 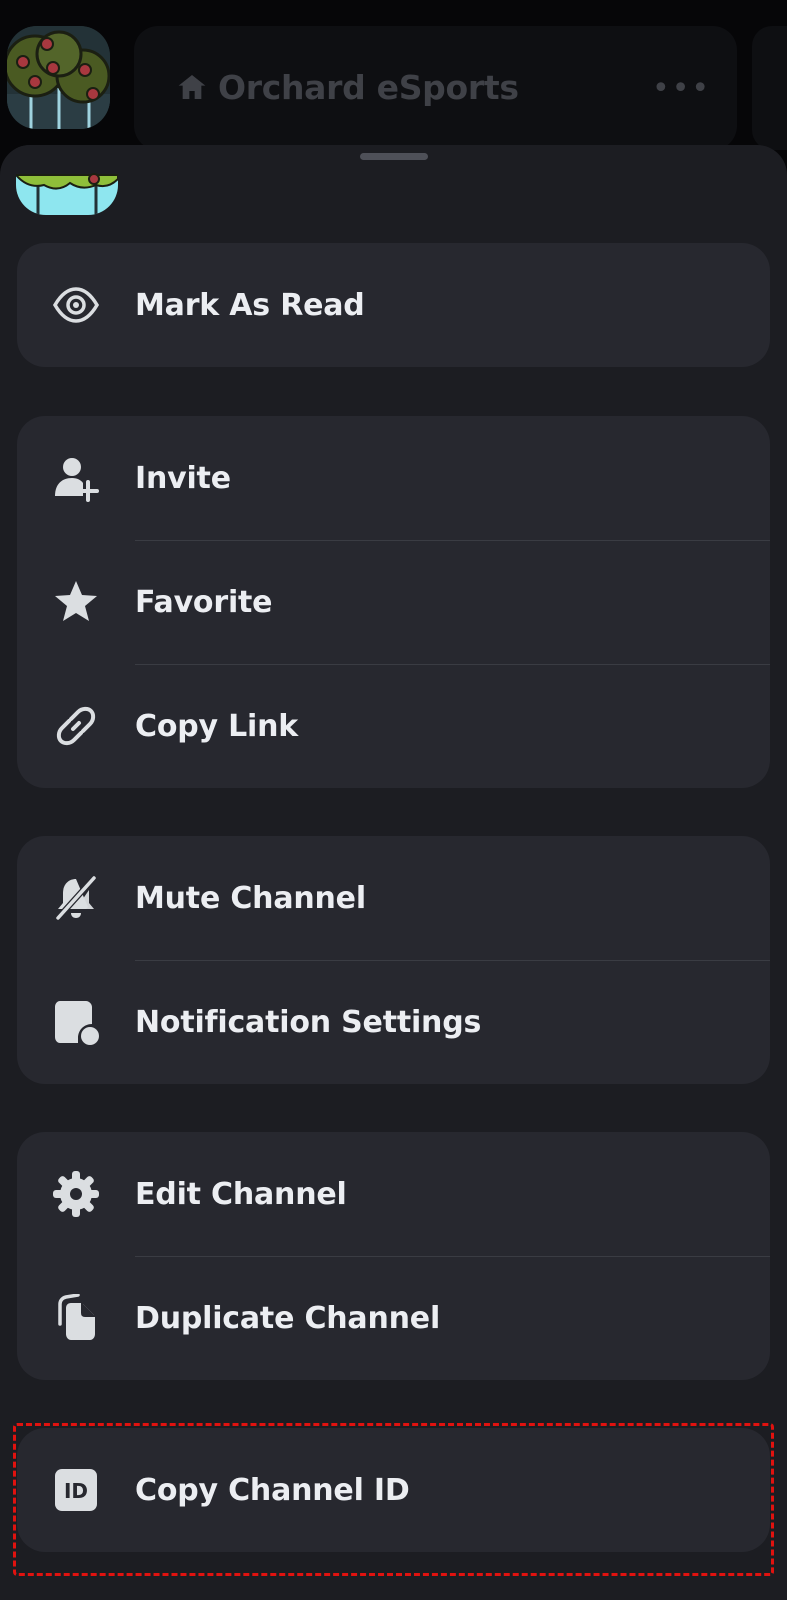 What do you see at coordinates (681, 89) in the screenshot?
I see `ellipsis-icon: •••` at bounding box center [681, 89].